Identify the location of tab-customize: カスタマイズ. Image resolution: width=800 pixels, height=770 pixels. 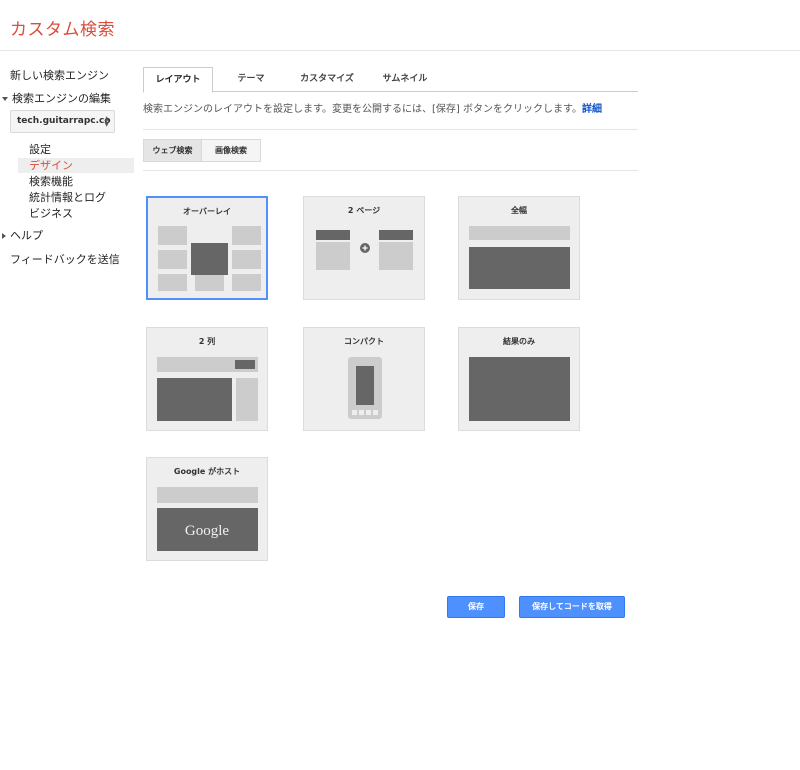
(327, 79).